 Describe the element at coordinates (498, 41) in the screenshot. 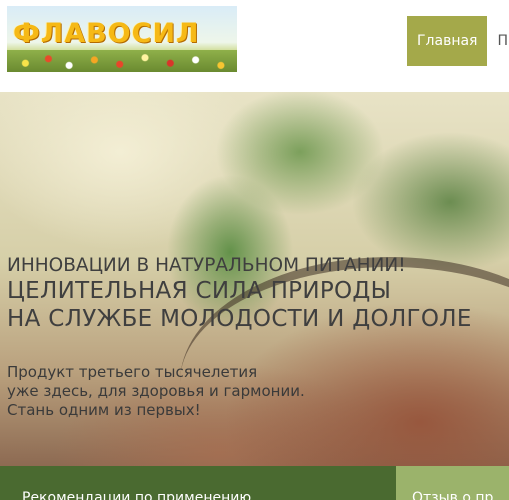

I see `nav-item-products: Пр` at that location.